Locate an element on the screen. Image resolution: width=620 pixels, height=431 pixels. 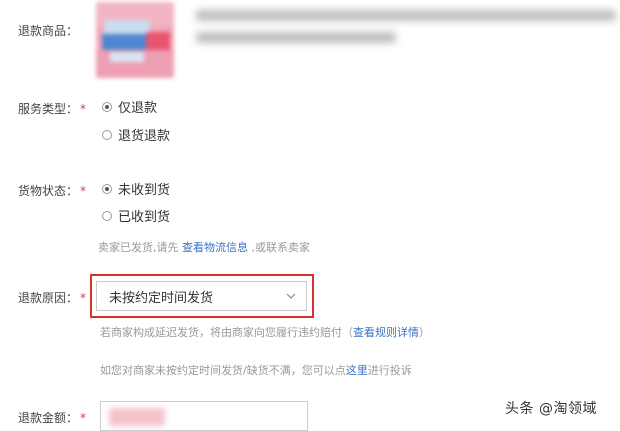
product-title-blurred is located at coordinates (406, 15).